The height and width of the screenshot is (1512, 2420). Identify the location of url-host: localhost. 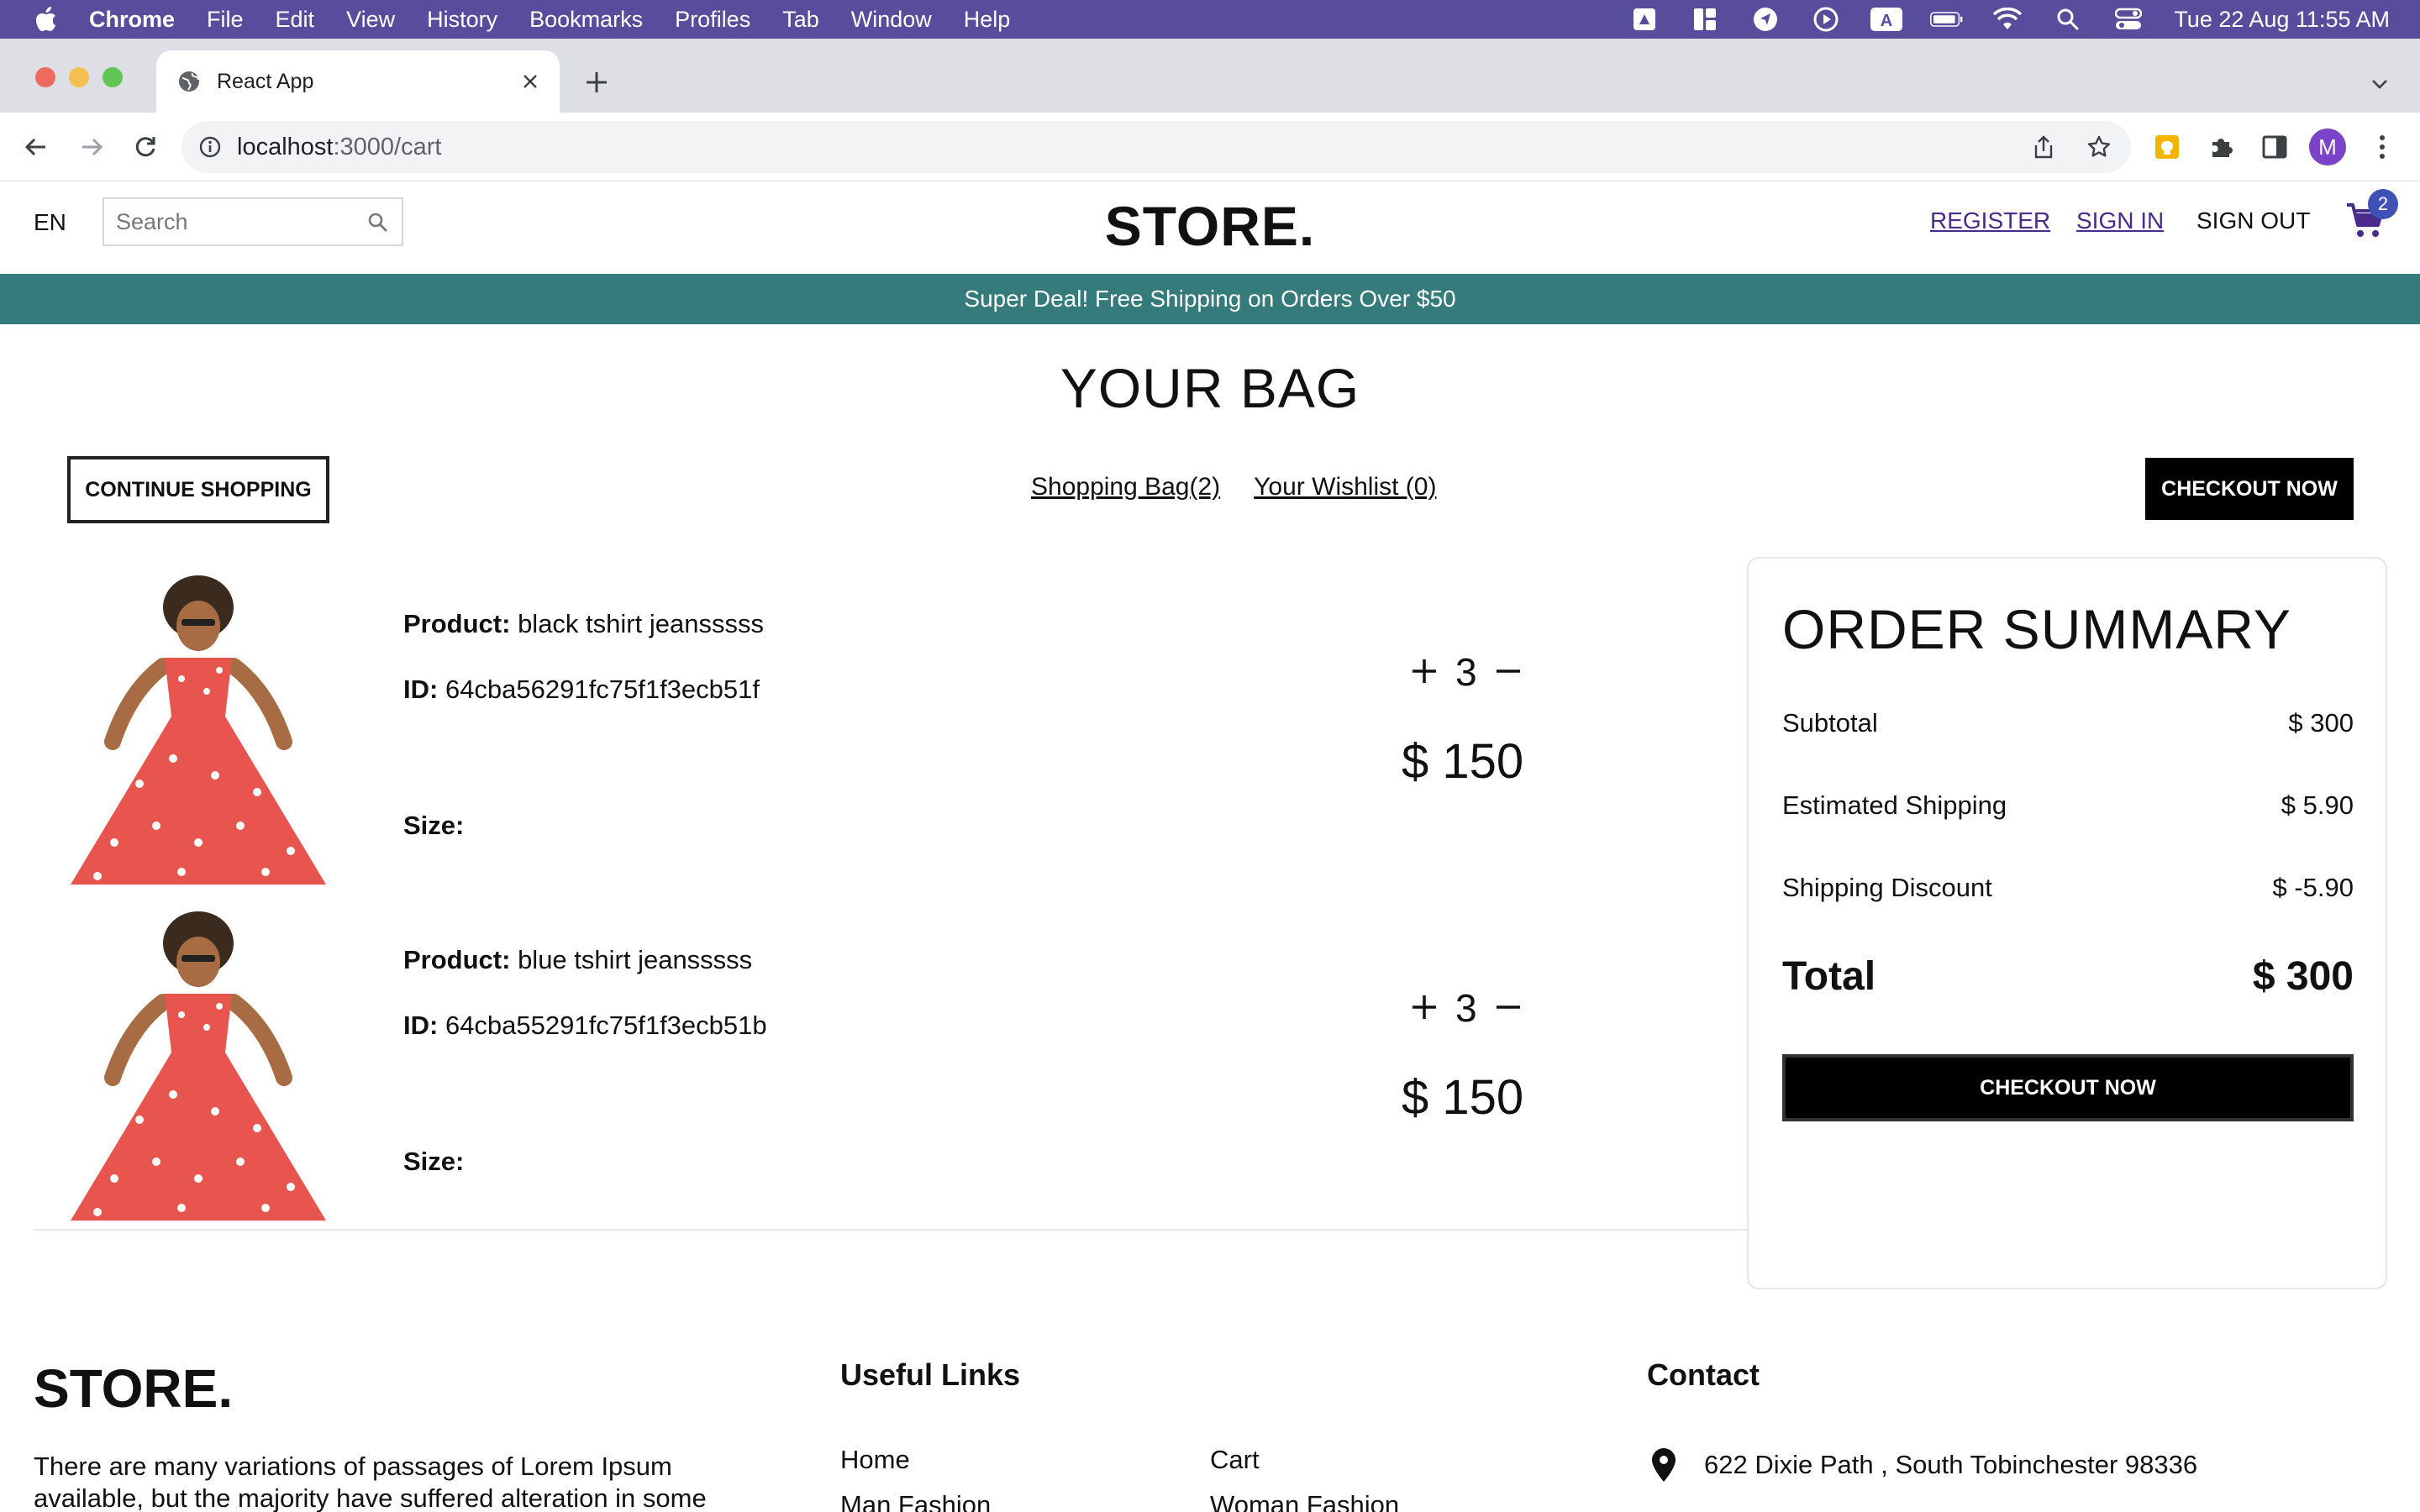
(285, 146).